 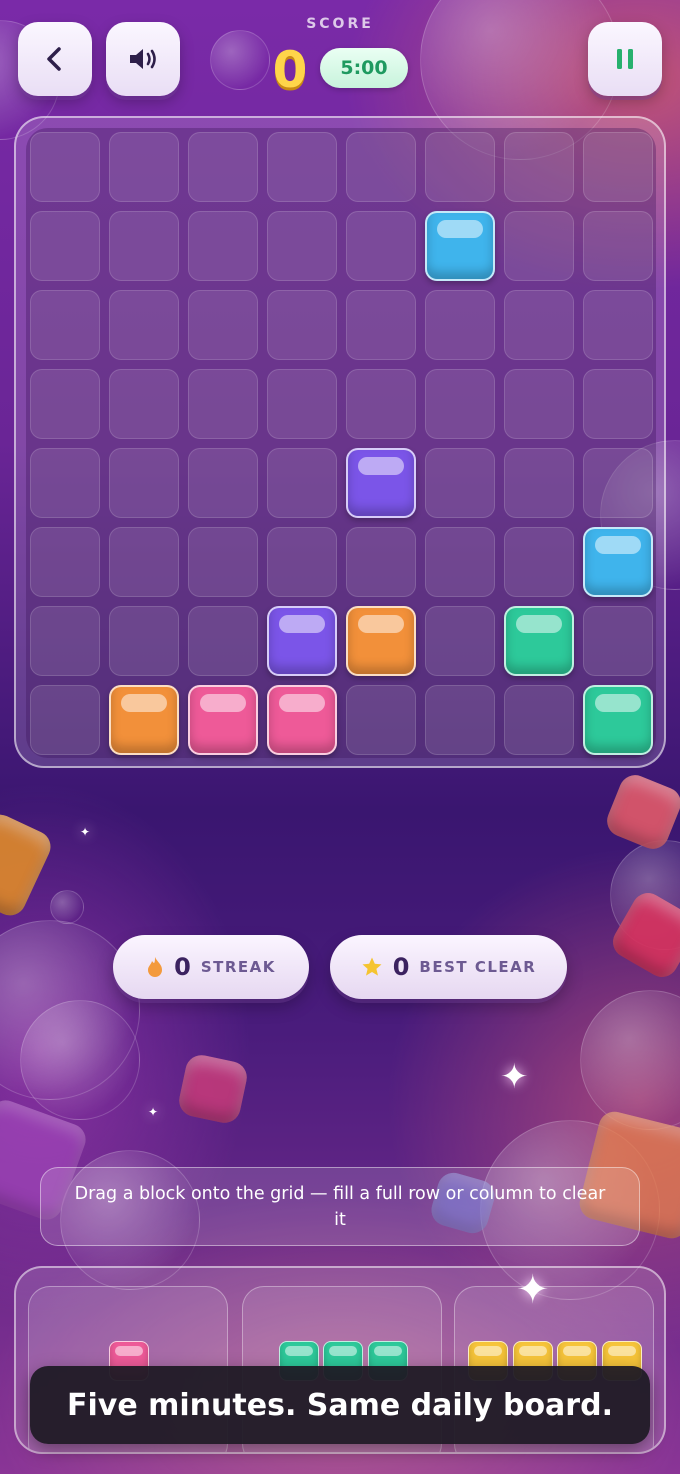 I want to click on flame-icon, so click(x=155, y=967).